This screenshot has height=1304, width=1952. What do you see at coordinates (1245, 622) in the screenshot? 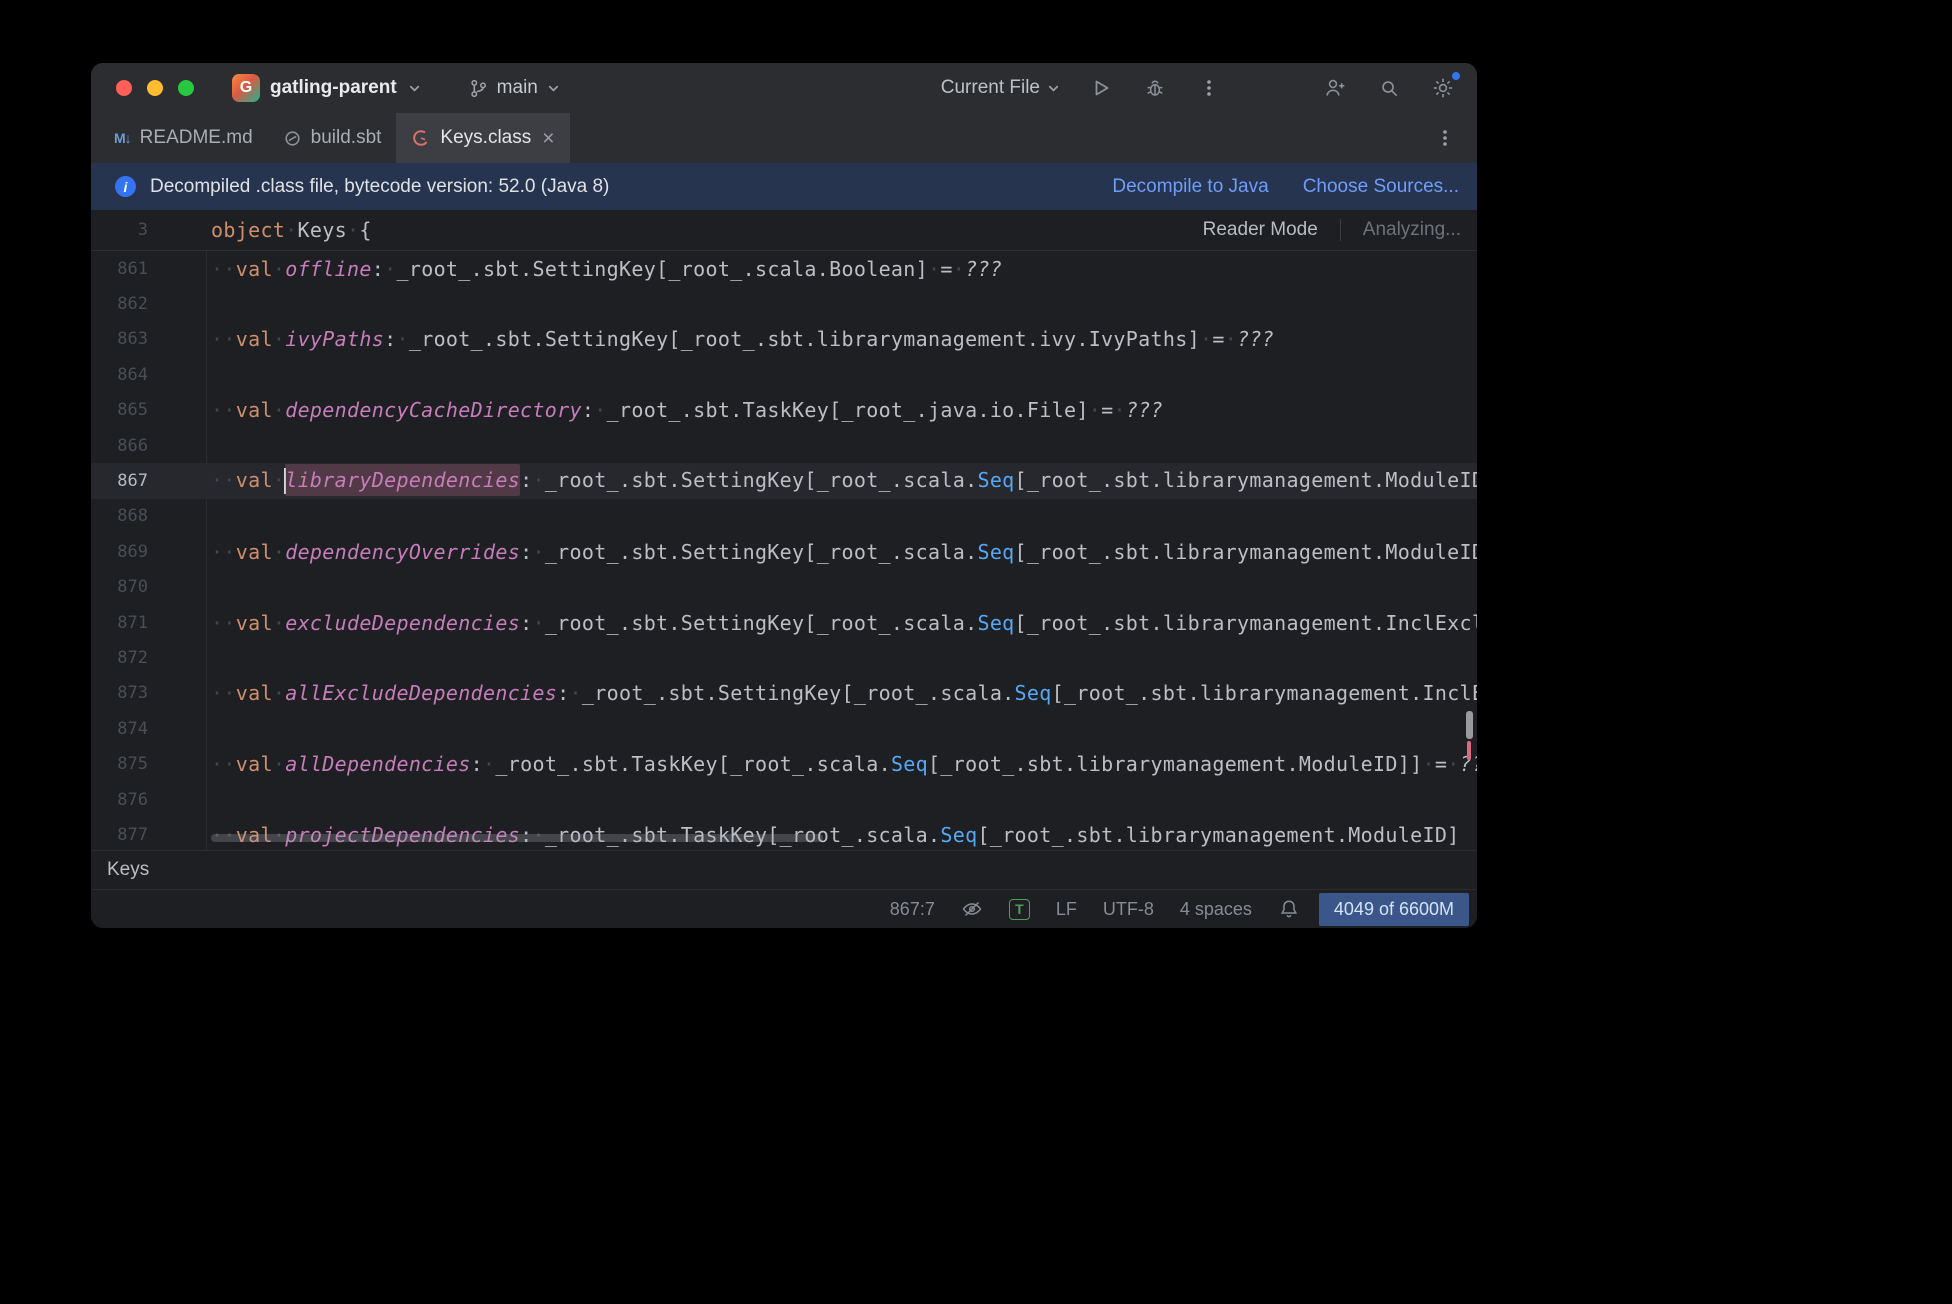
I see `code-token: [_root_.sbt.librarymanagement.InclExcl` at bounding box center [1245, 622].